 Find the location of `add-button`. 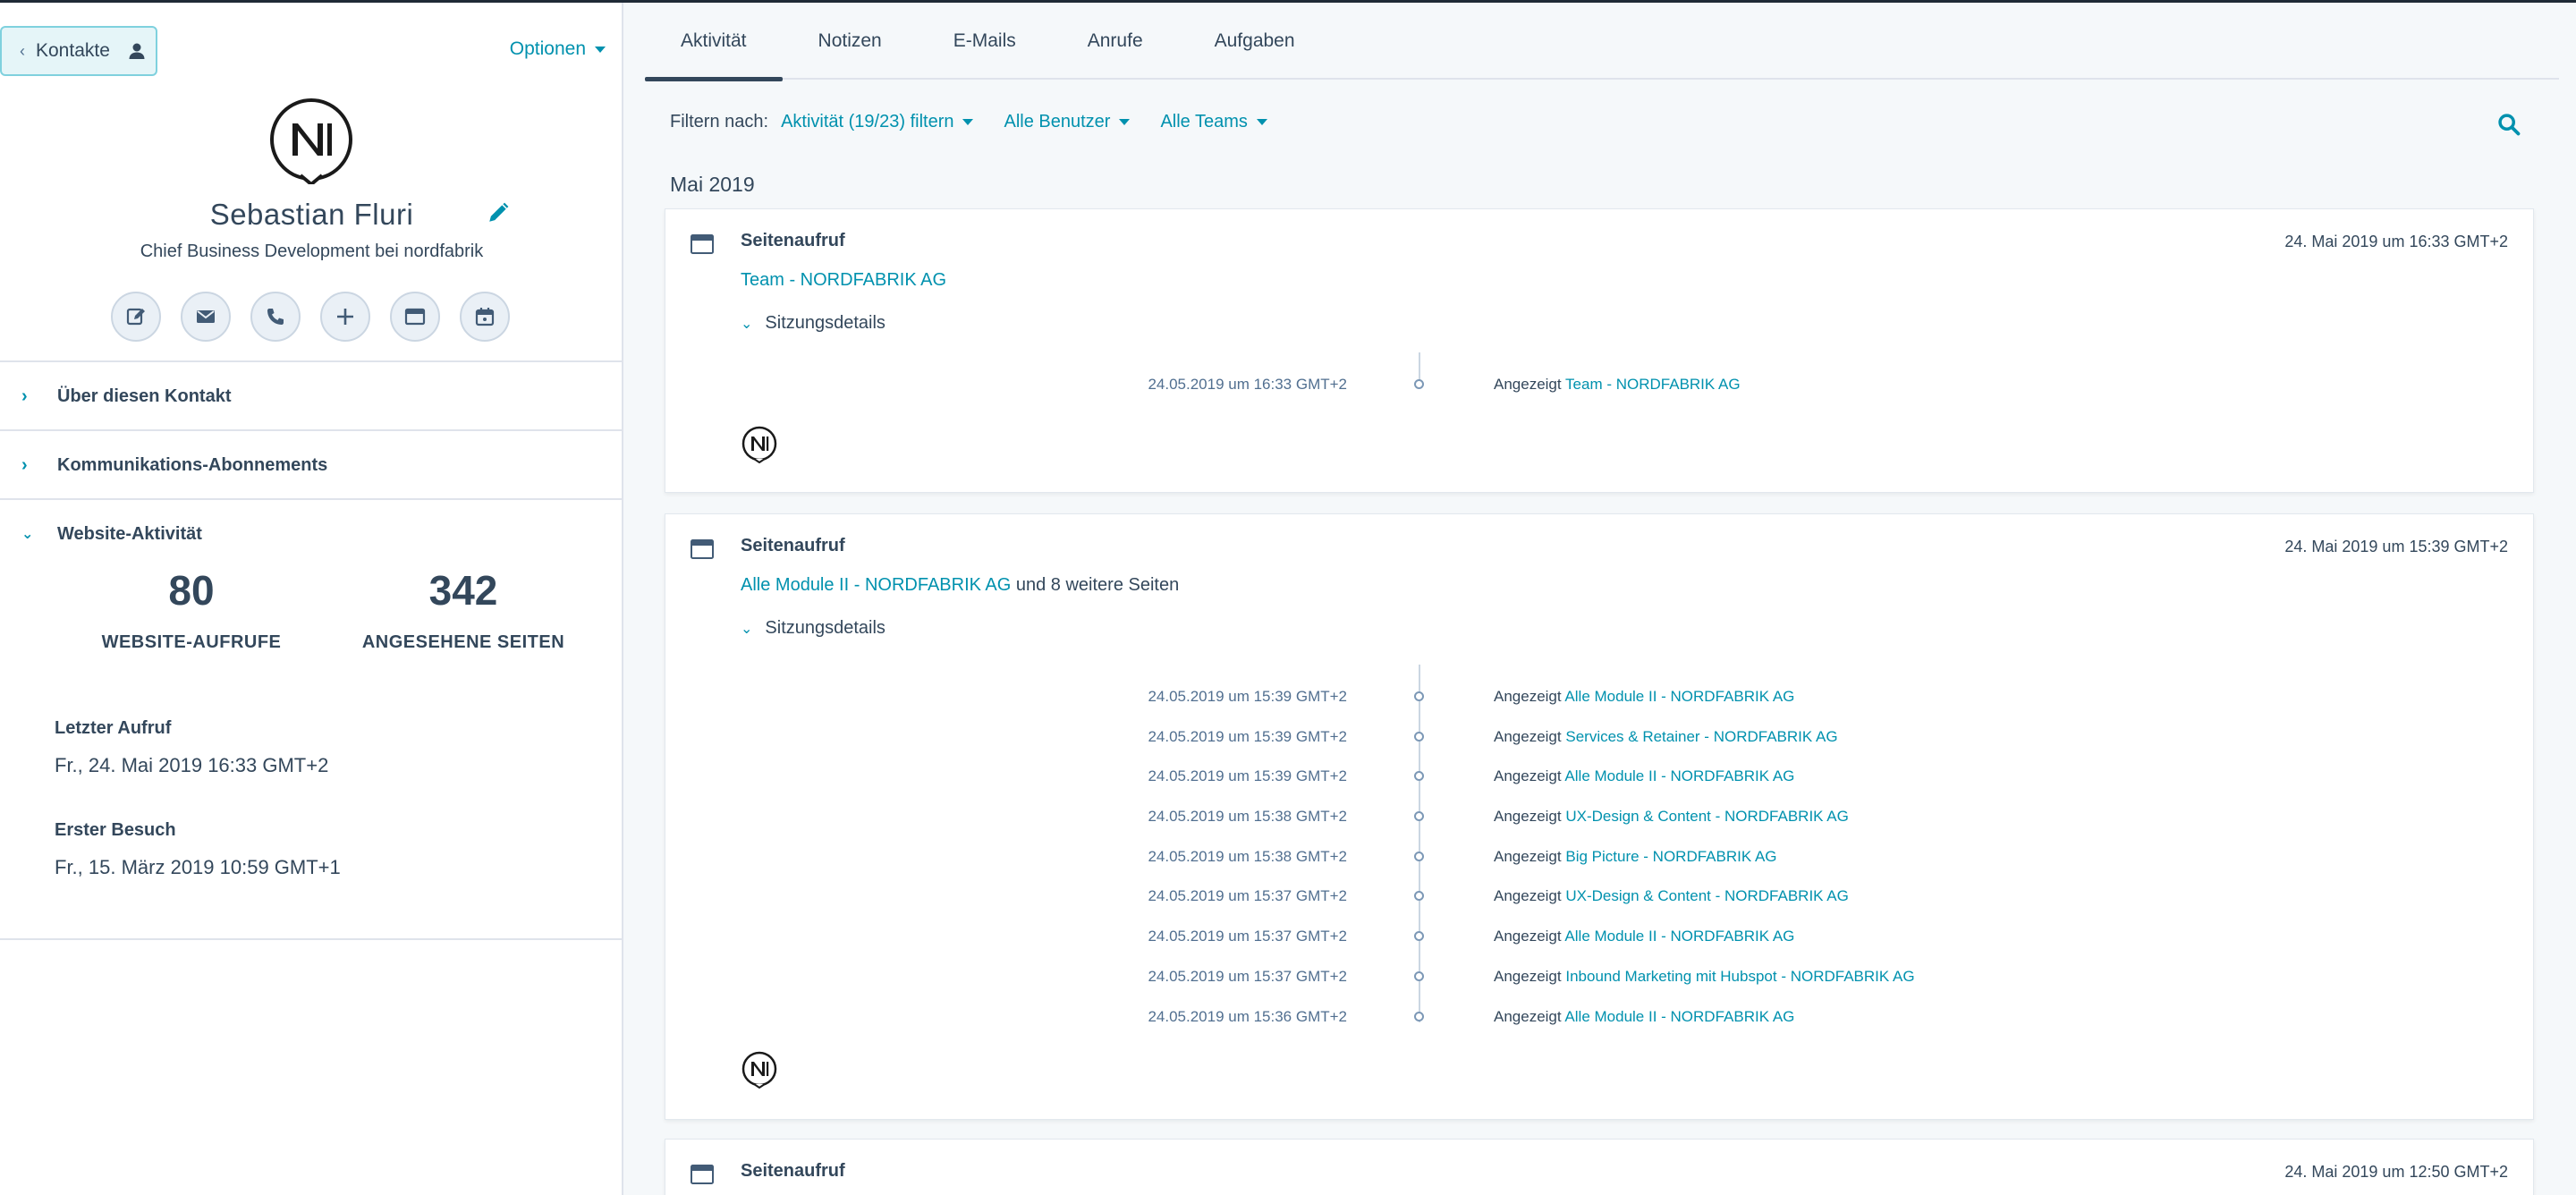

add-button is located at coordinates (345, 317).